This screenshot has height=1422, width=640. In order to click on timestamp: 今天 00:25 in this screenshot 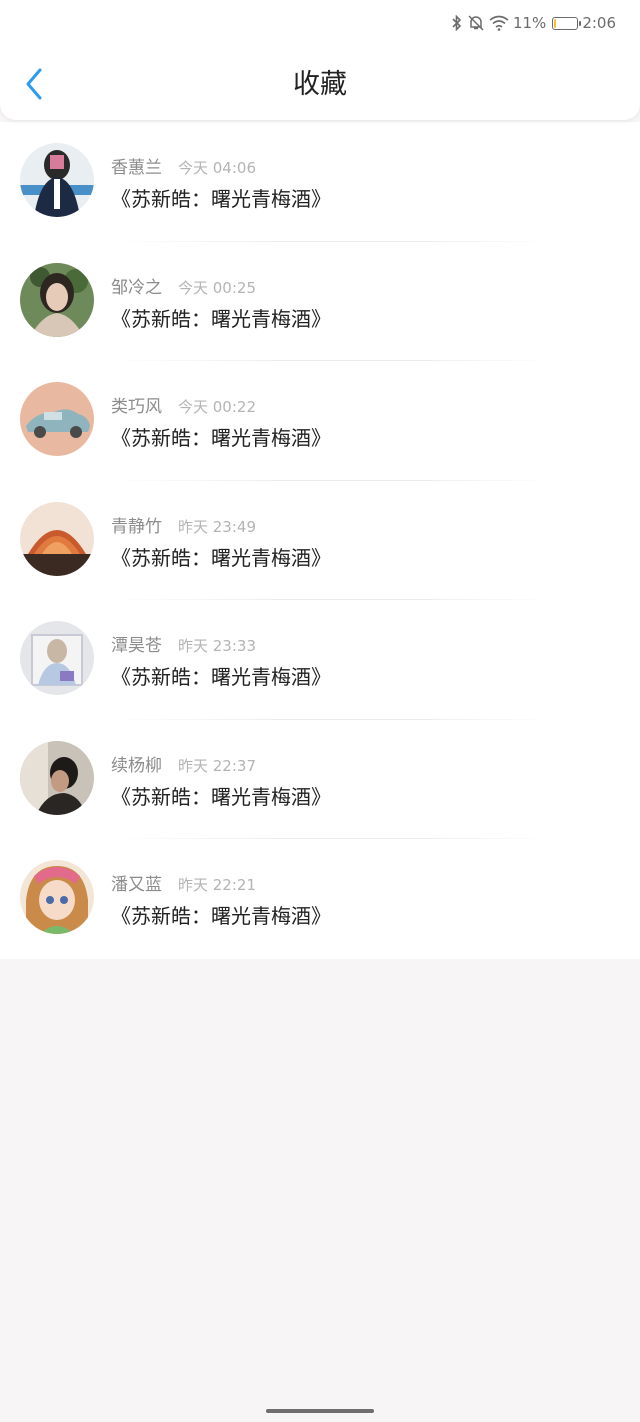, I will do `click(217, 287)`.